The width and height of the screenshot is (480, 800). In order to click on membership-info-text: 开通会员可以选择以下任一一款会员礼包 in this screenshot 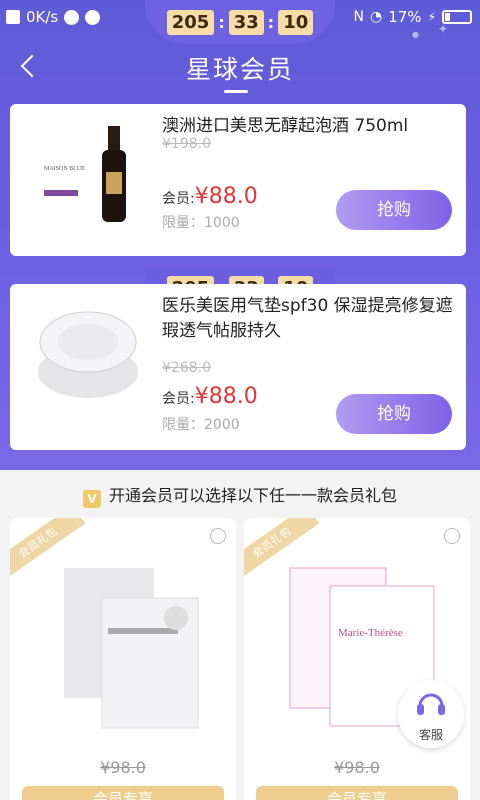, I will do `click(252, 495)`.